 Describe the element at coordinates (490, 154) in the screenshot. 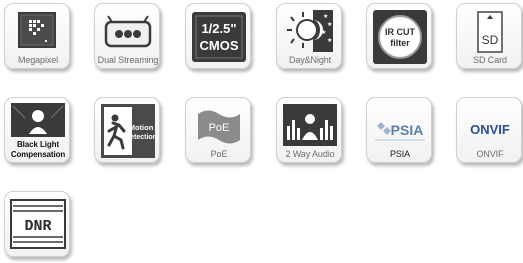

I see `onvif-caption: ONVIF` at that location.